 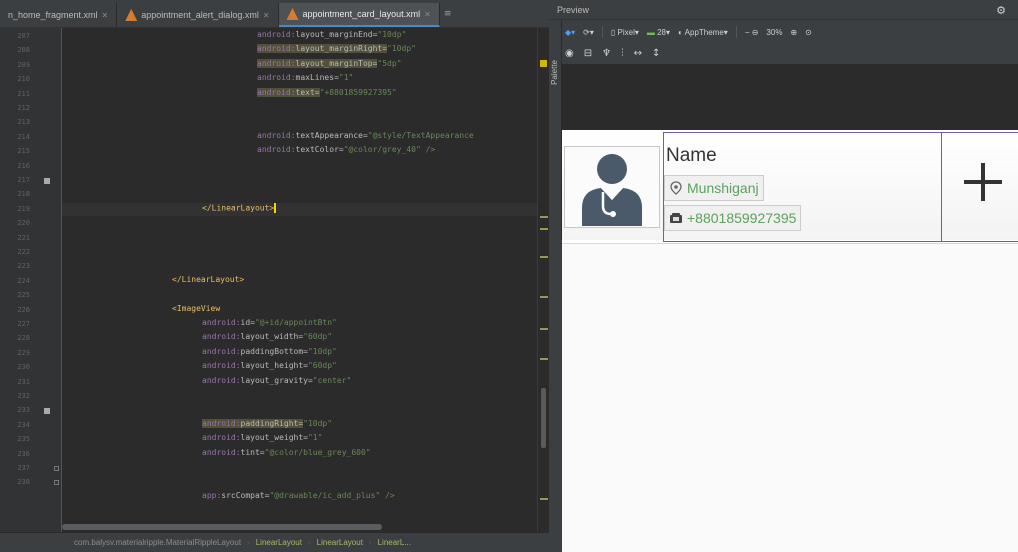 I want to click on tab-appointment-alert-dialog: appointment_alert_dialog.xml ✕, so click(x=198, y=15).